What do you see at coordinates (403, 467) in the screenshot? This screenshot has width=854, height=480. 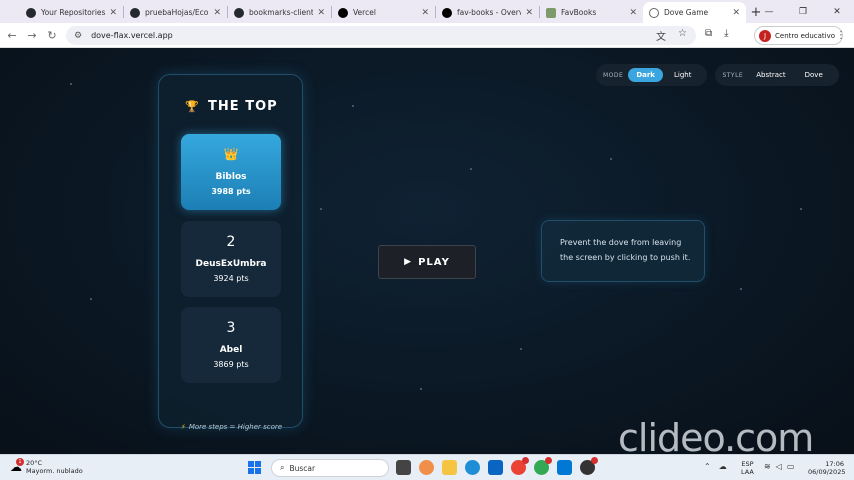 I see `task-view-icon` at bounding box center [403, 467].